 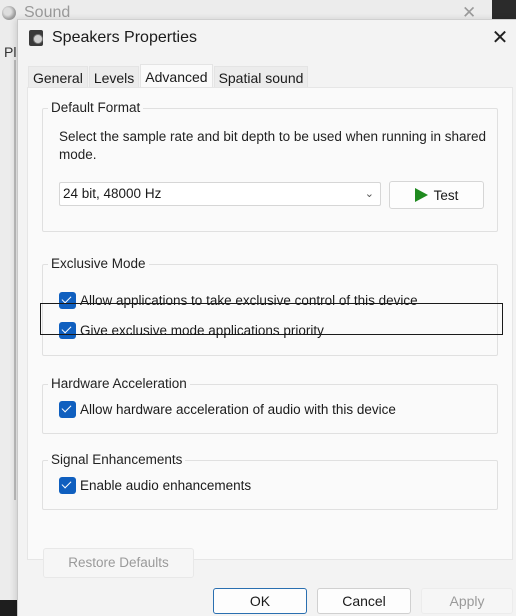 What do you see at coordinates (176, 76) in the screenshot?
I see `tab-advanced: Advanced` at bounding box center [176, 76].